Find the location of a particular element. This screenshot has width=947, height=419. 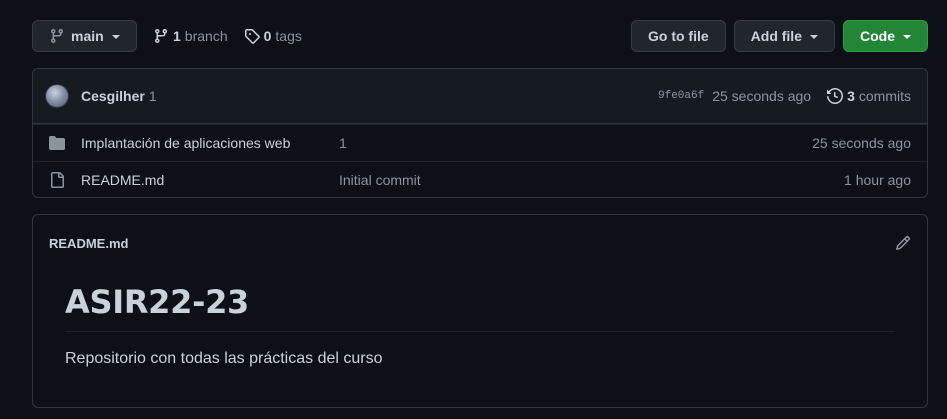

file-name: Implantación de aplicaciones web is located at coordinates (210, 143).